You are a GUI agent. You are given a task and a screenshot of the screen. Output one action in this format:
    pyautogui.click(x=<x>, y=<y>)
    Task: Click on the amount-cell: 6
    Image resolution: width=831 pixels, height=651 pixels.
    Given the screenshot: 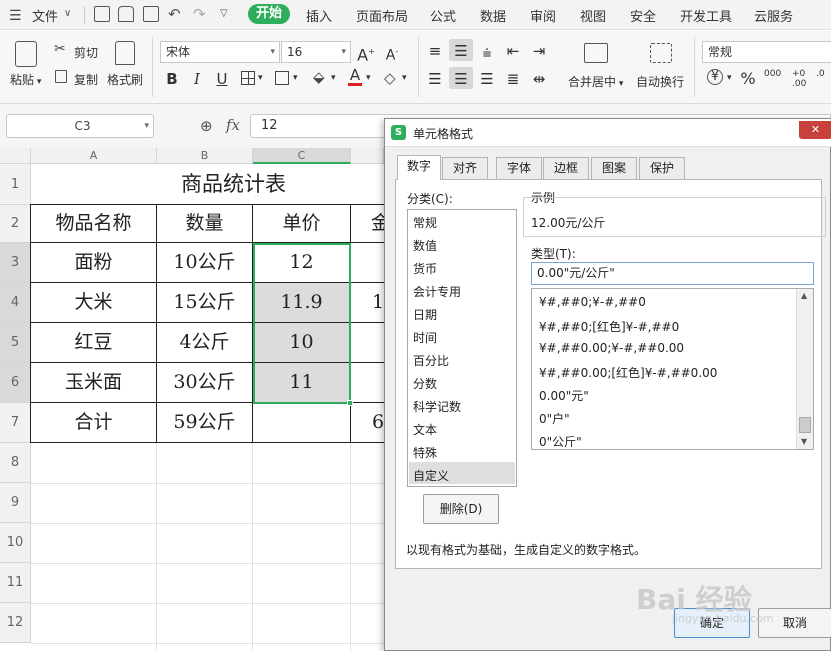 What is the action you would take?
    pyautogui.click(x=367, y=422)
    